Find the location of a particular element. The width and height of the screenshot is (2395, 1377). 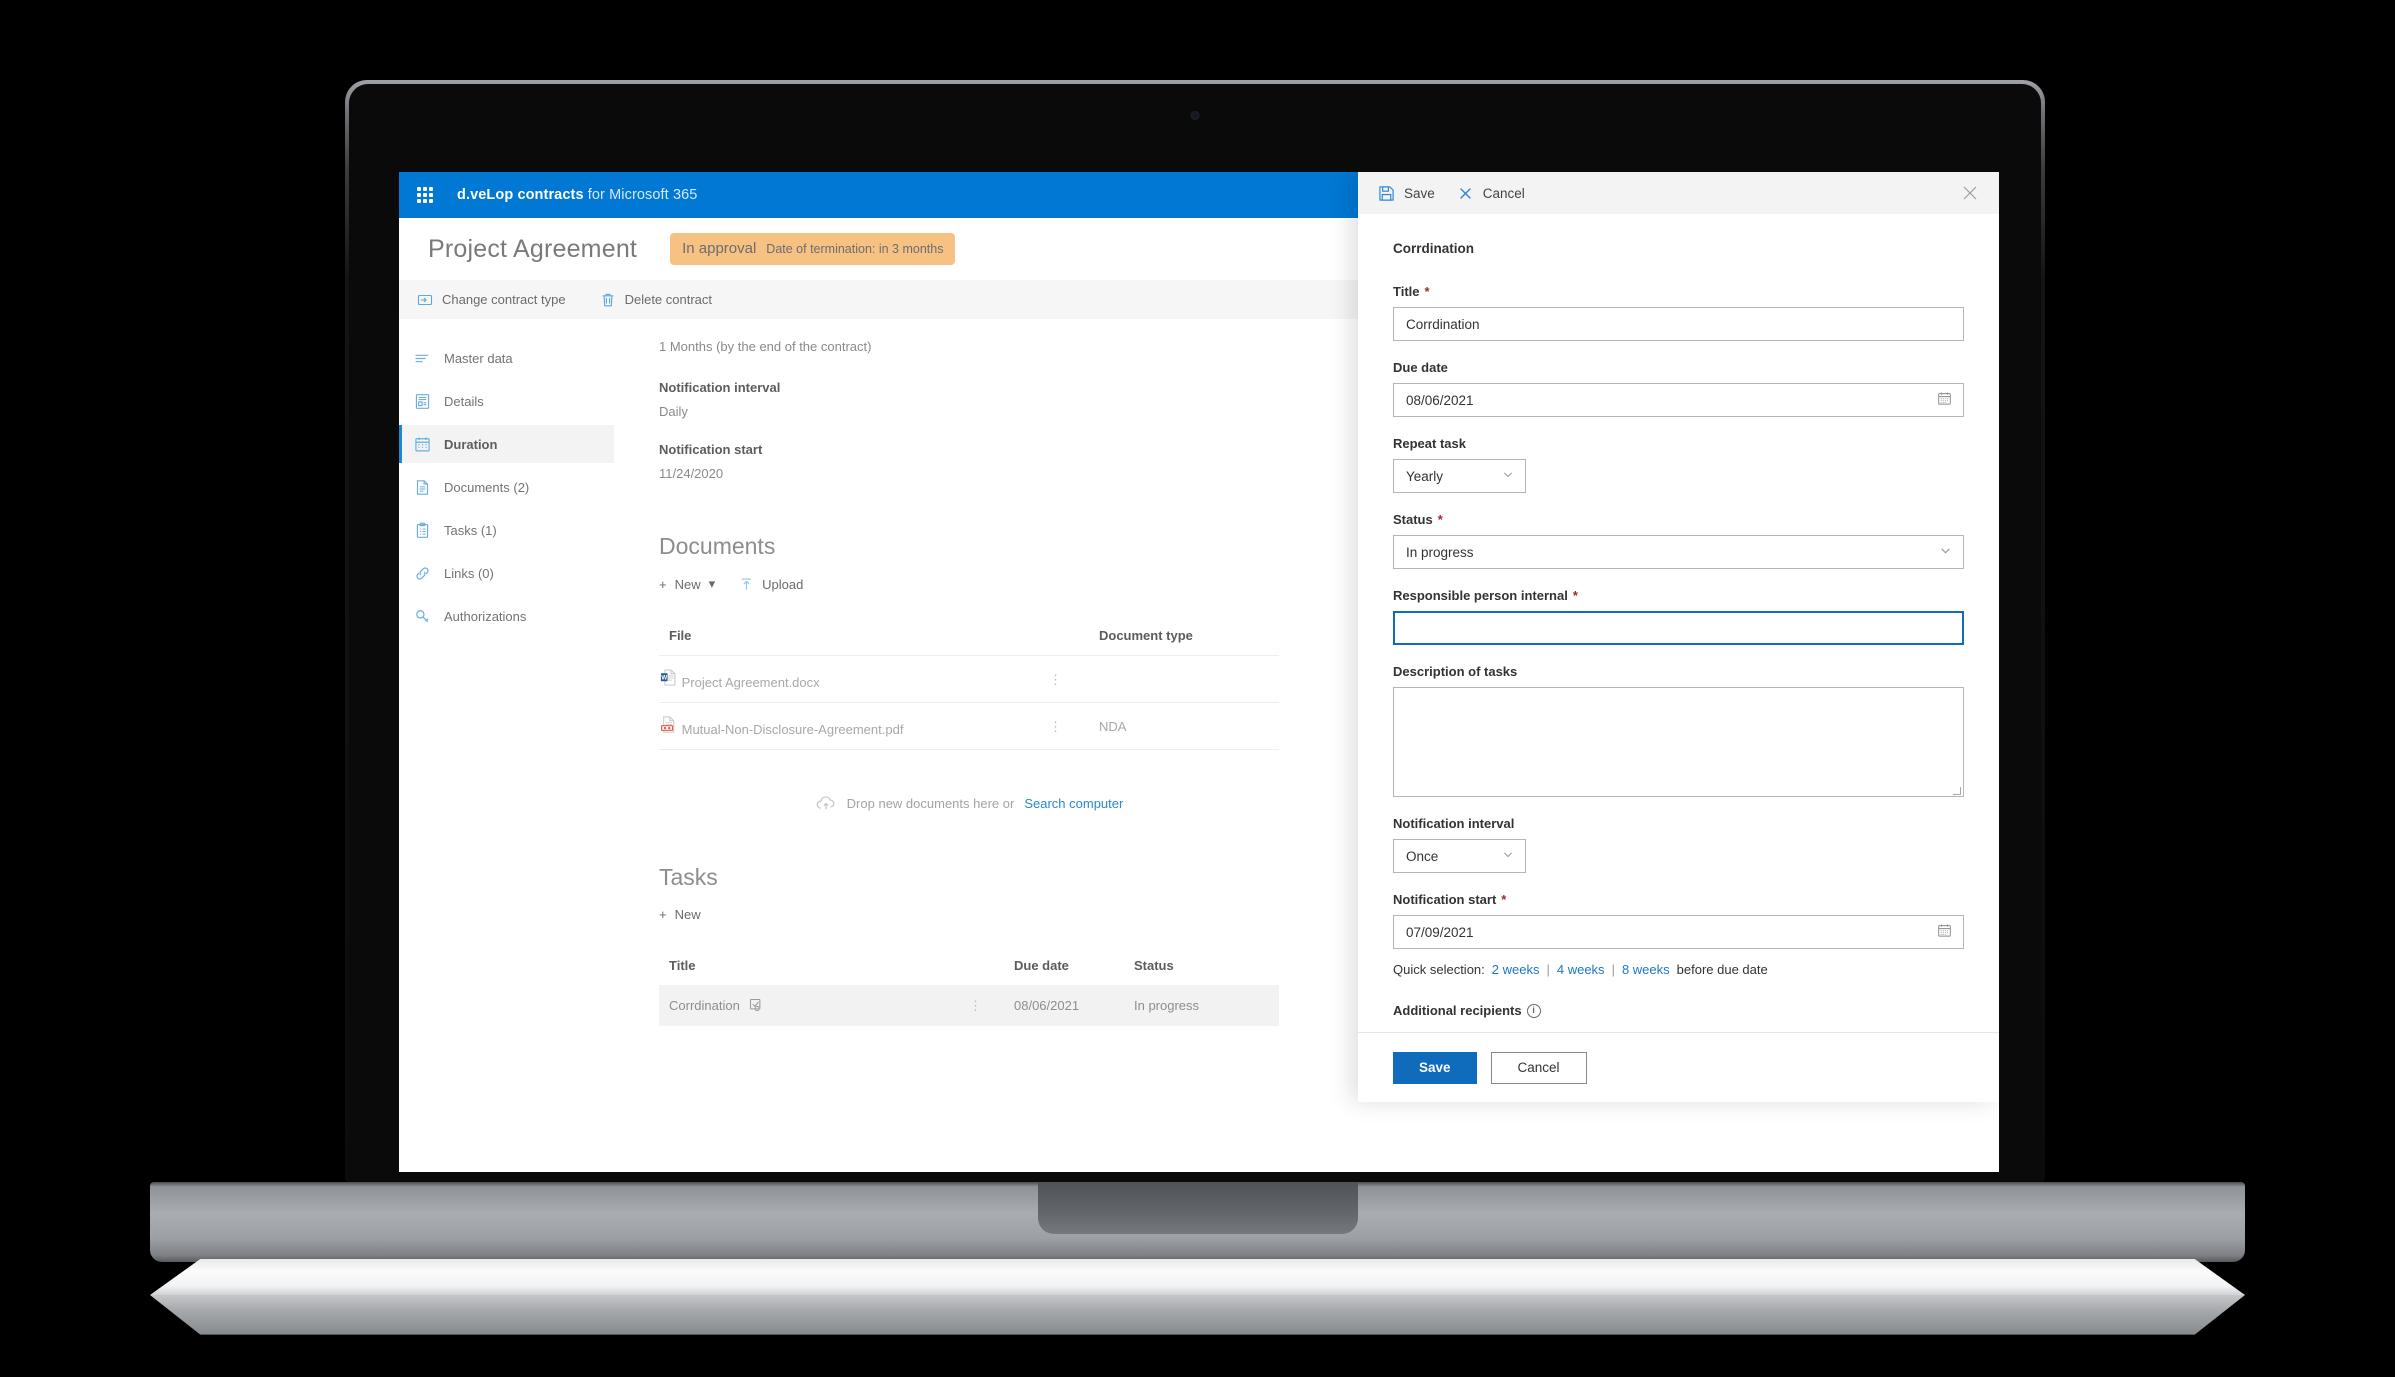

due-date-input: 08/06/2021 is located at coordinates (1678, 400).